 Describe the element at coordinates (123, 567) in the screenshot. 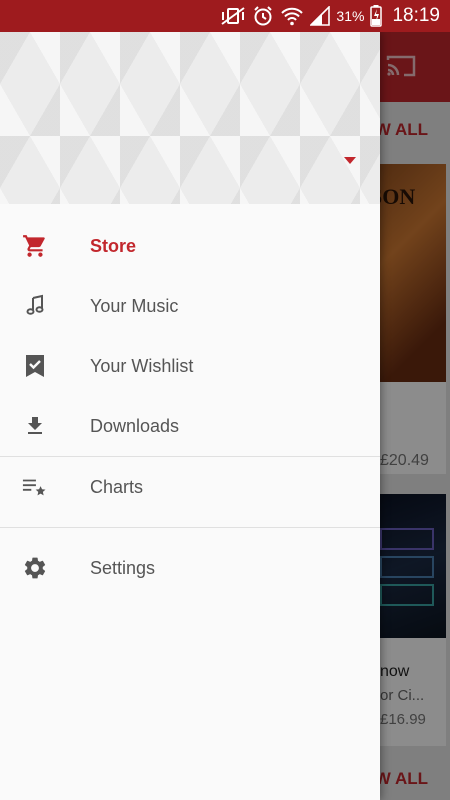

I see `nav-item-label: Settings` at that location.